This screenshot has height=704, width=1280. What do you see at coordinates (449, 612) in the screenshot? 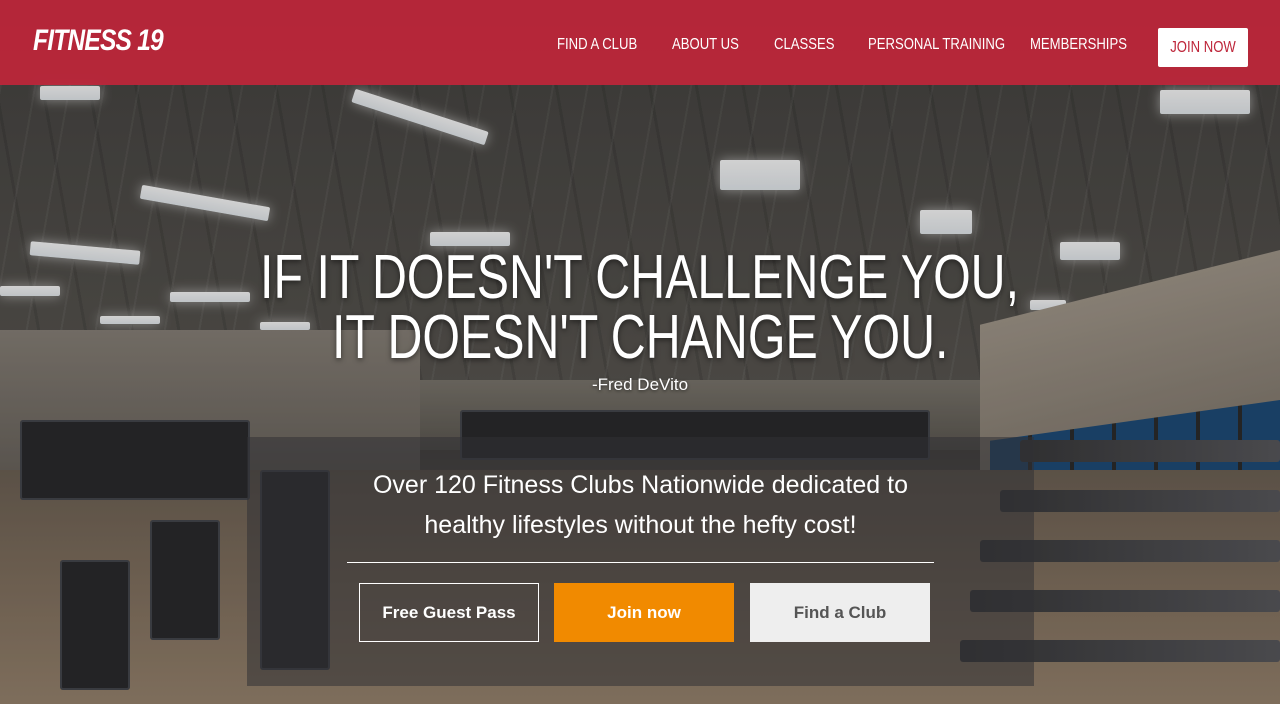
I see `free-guest-pass-button: Free Guest Pass` at bounding box center [449, 612].